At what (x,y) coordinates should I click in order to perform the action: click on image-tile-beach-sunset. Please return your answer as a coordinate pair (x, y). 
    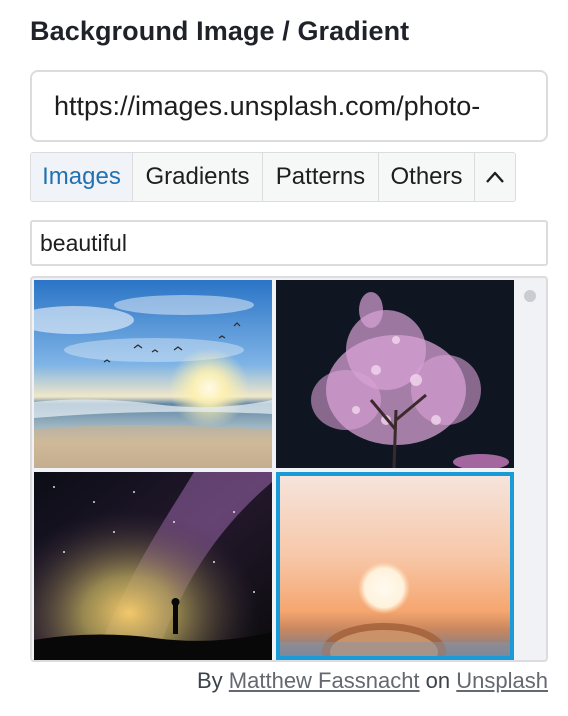
    Looking at the image, I should click on (153, 374).